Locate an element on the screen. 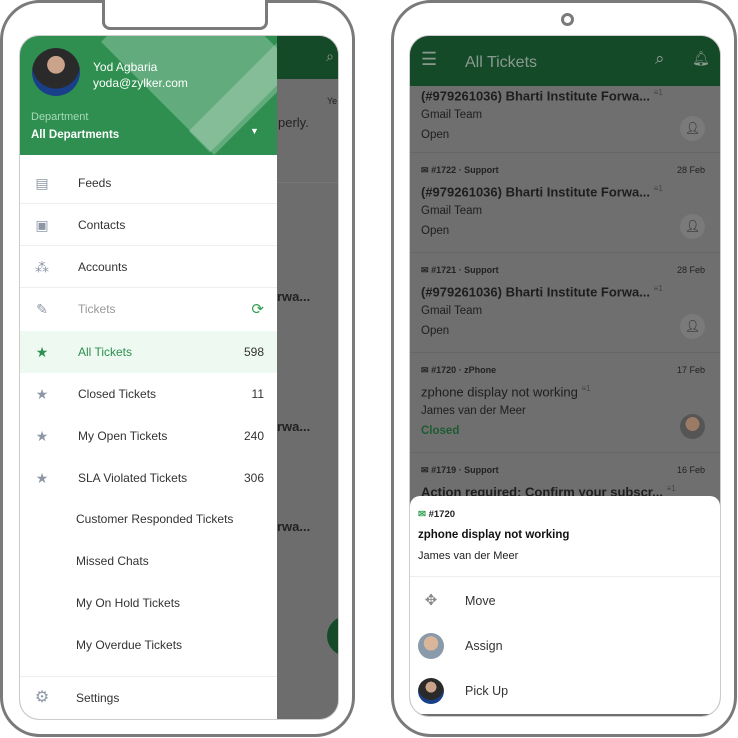 The image size is (738, 738). drawer-item-on-hold: My On Hold Tickets is located at coordinates (148, 603).